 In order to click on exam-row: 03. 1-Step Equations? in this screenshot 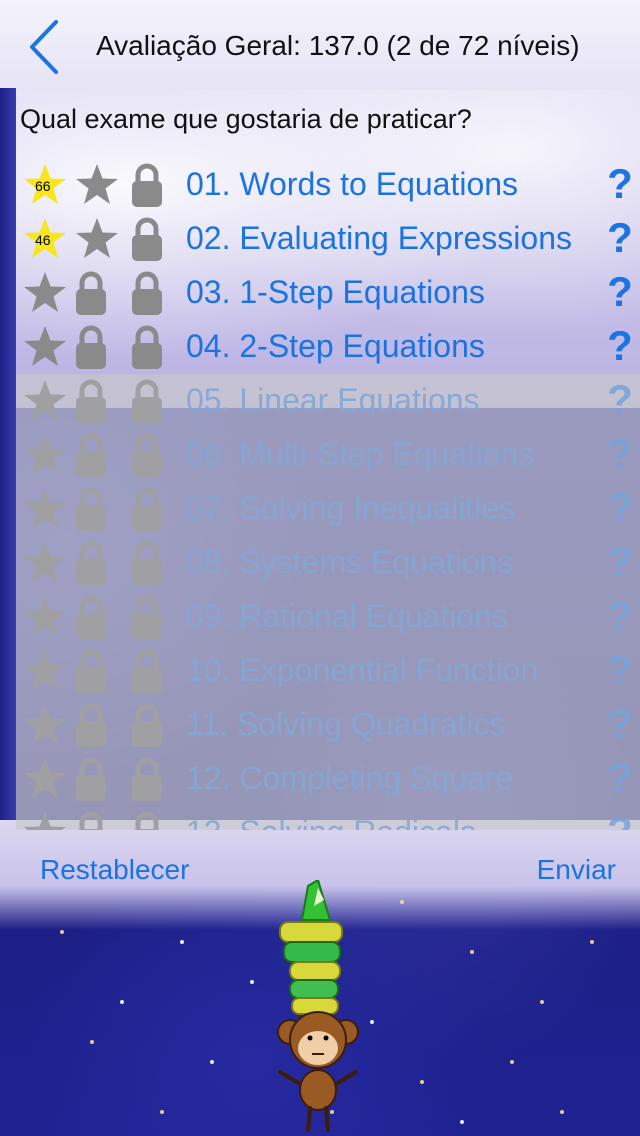, I will do `click(328, 293)`.